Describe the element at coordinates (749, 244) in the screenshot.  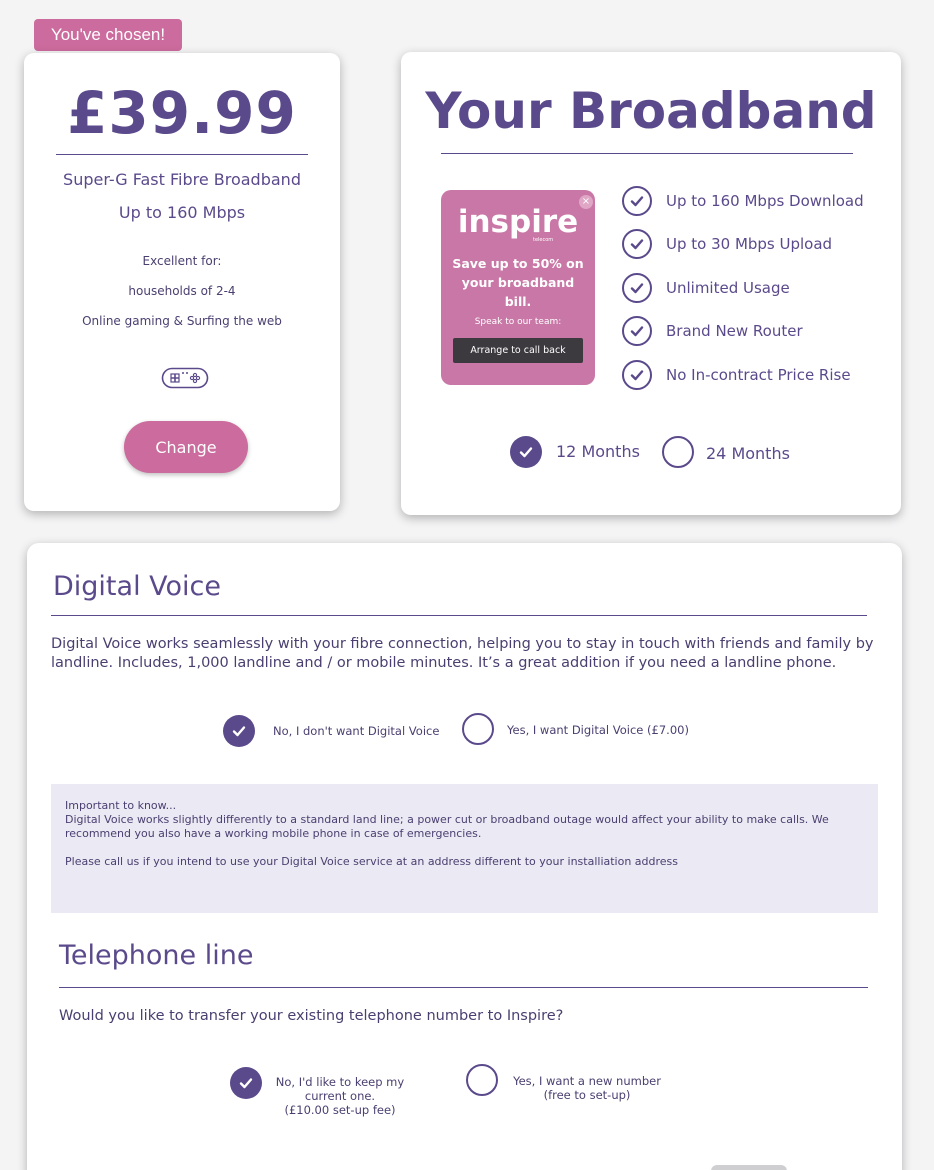
I see `feature-label: Up to 30 Mbps Upload` at that location.